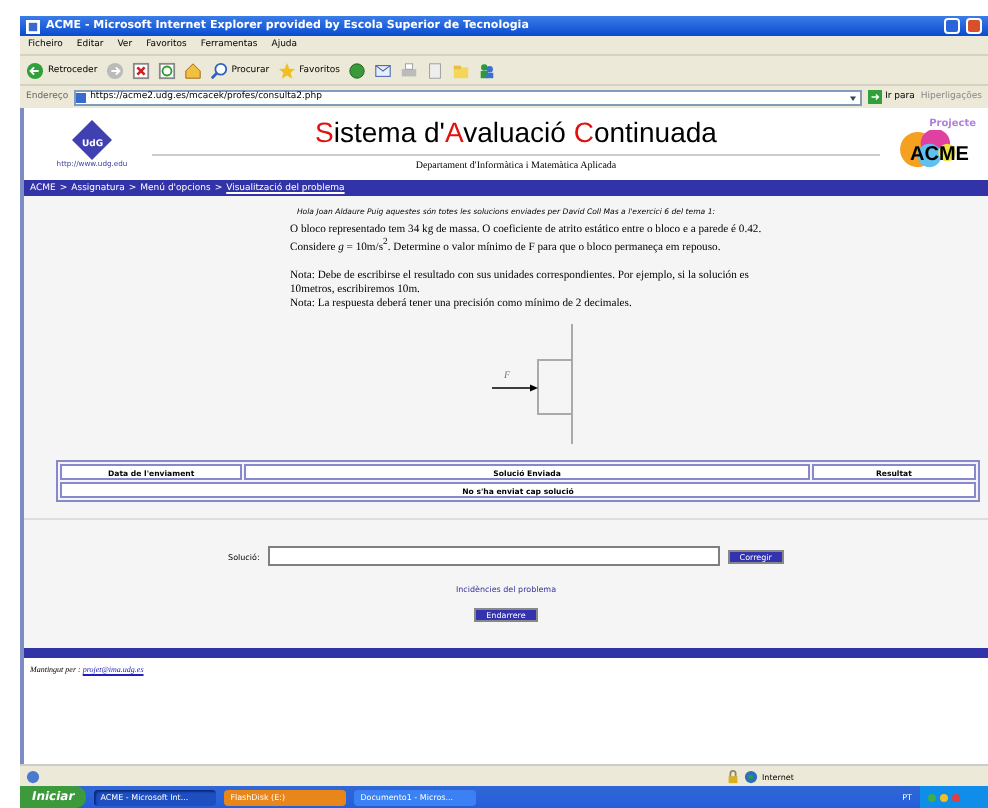  Describe the element at coordinates (408, 70) in the screenshot. I see `printer-icon` at that location.